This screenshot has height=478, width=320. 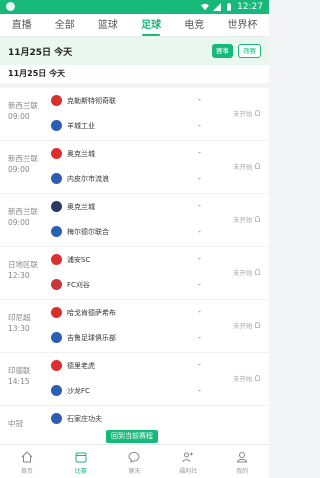 What do you see at coordinates (205, 7) in the screenshot?
I see `wifi-icon` at bounding box center [205, 7].